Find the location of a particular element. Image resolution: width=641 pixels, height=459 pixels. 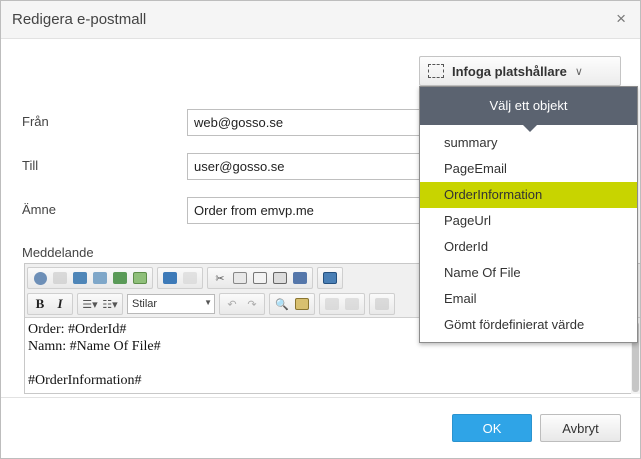

anchor-icon is located at coordinates (170, 278).